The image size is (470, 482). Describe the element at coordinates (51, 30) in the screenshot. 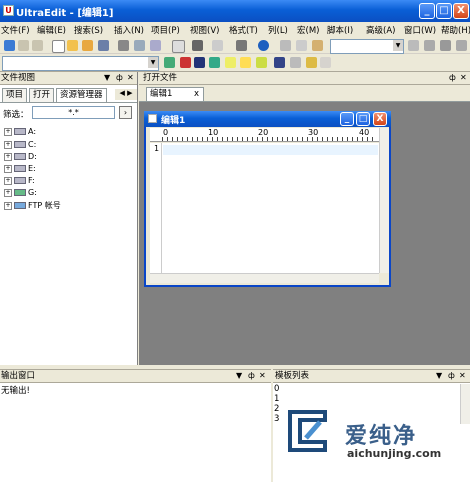

I see `menu-edit: 编辑(E)` at that location.